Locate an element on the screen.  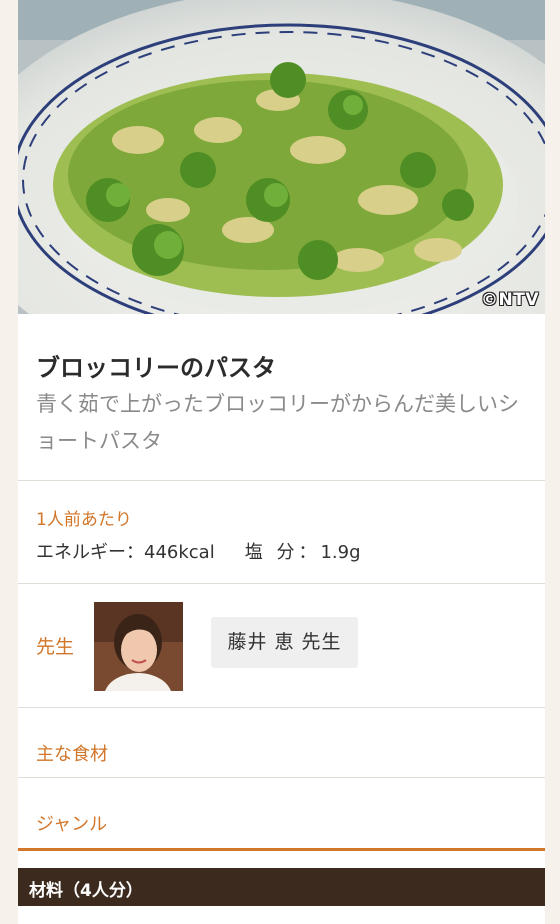
teacher-name-button: 藤井 恵 先生 is located at coordinates (284, 642).